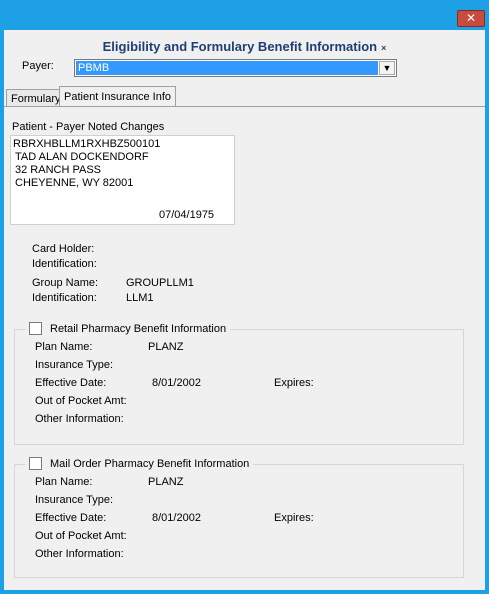 The image size is (489, 594). What do you see at coordinates (38, 66) in the screenshot?
I see `payer-label: Payer:` at bounding box center [38, 66].